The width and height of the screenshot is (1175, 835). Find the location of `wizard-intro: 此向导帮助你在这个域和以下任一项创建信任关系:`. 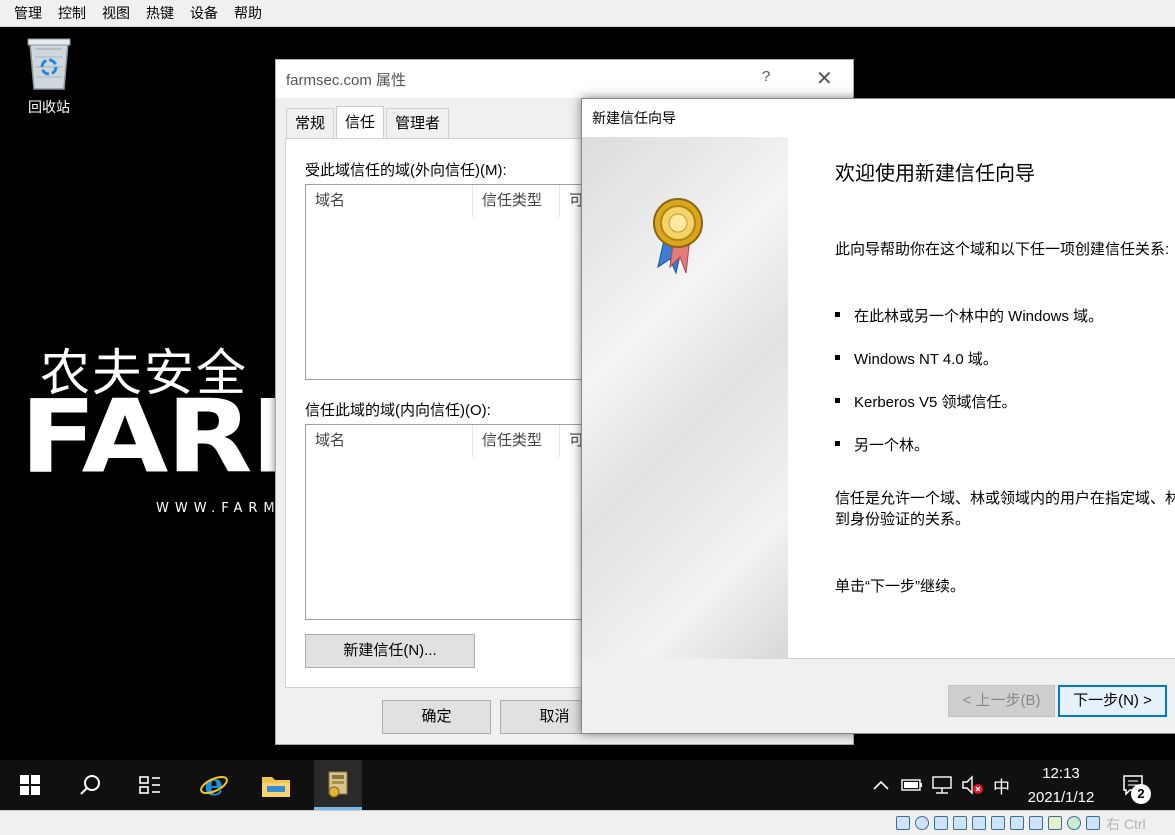

wizard-intro: 此向导帮助你在这个域和以下任一项创建信任关系: is located at coordinates (1002, 249).